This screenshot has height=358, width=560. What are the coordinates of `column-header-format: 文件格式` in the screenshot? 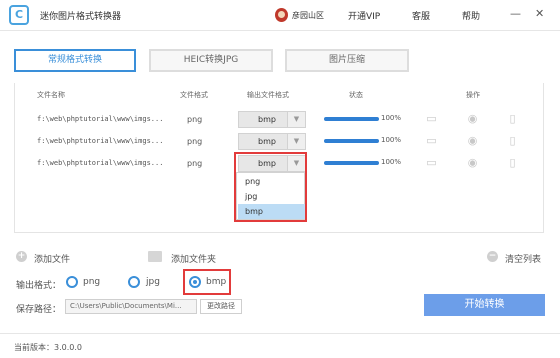 It's located at (194, 95).